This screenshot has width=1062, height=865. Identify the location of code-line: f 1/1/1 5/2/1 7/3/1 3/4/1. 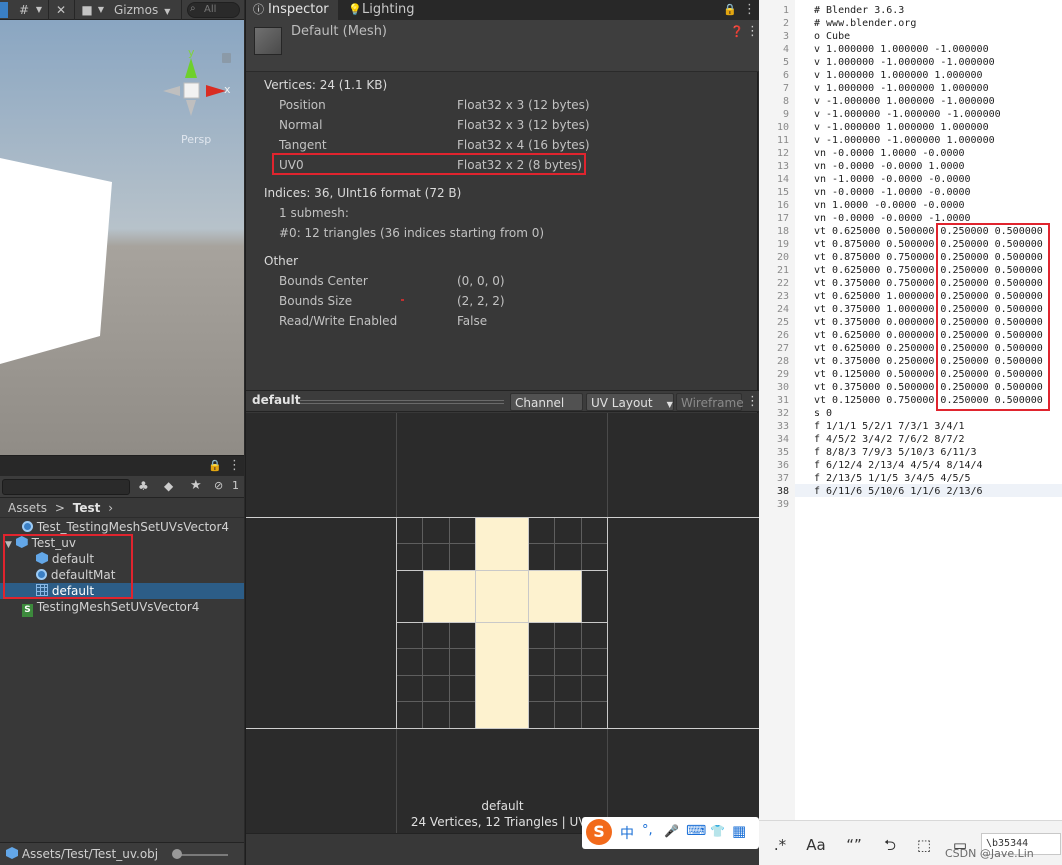
(889, 426).